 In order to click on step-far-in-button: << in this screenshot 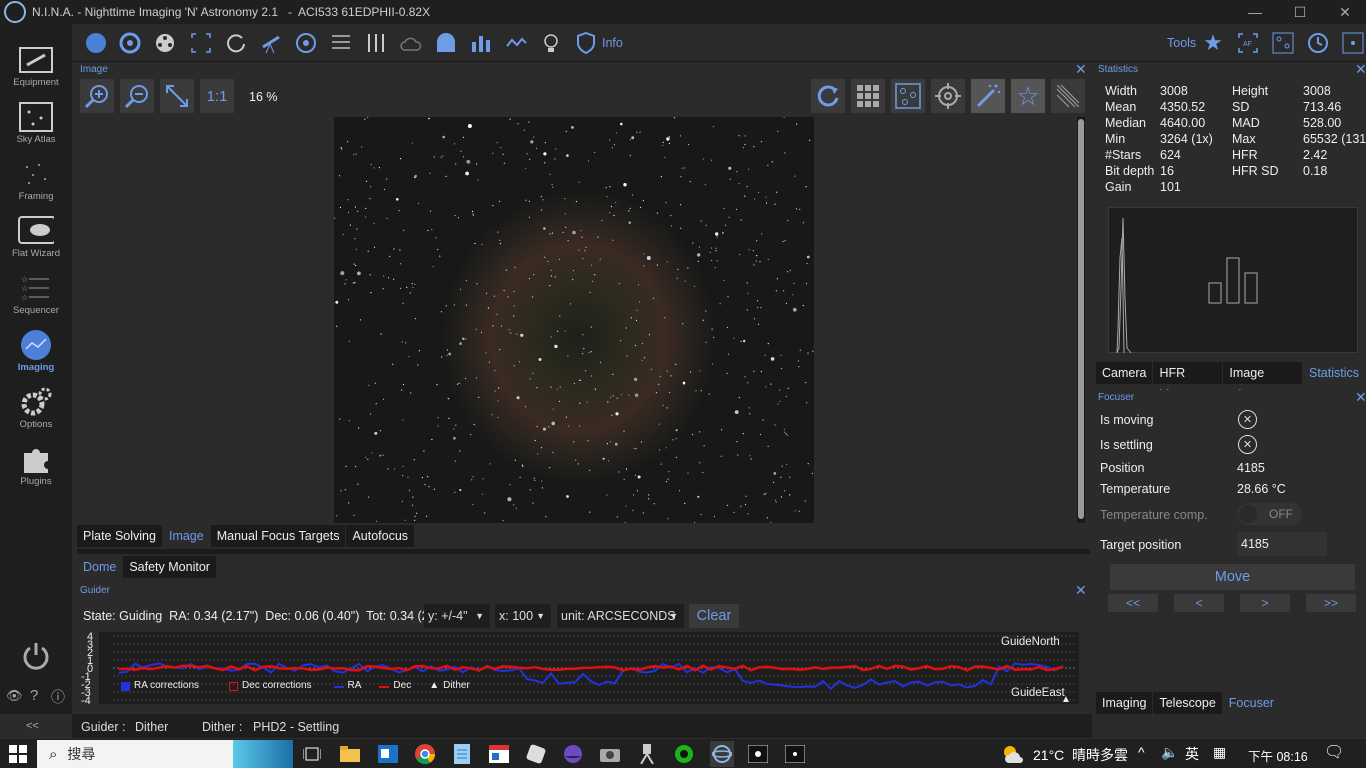, I will do `click(1133, 603)`.